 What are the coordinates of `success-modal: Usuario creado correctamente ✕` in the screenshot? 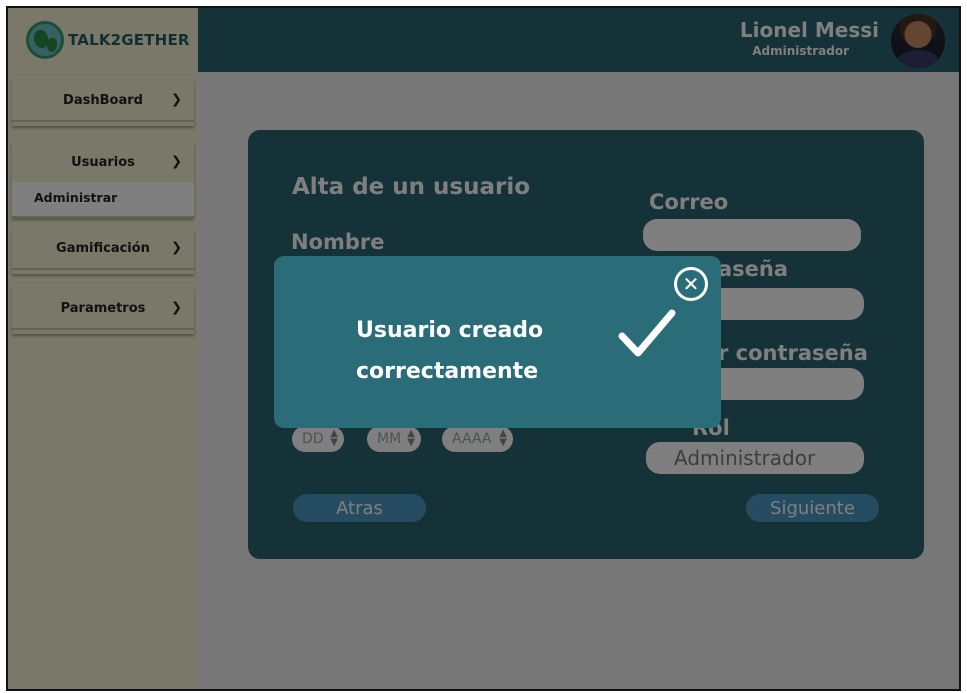 It's located at (497, 342).